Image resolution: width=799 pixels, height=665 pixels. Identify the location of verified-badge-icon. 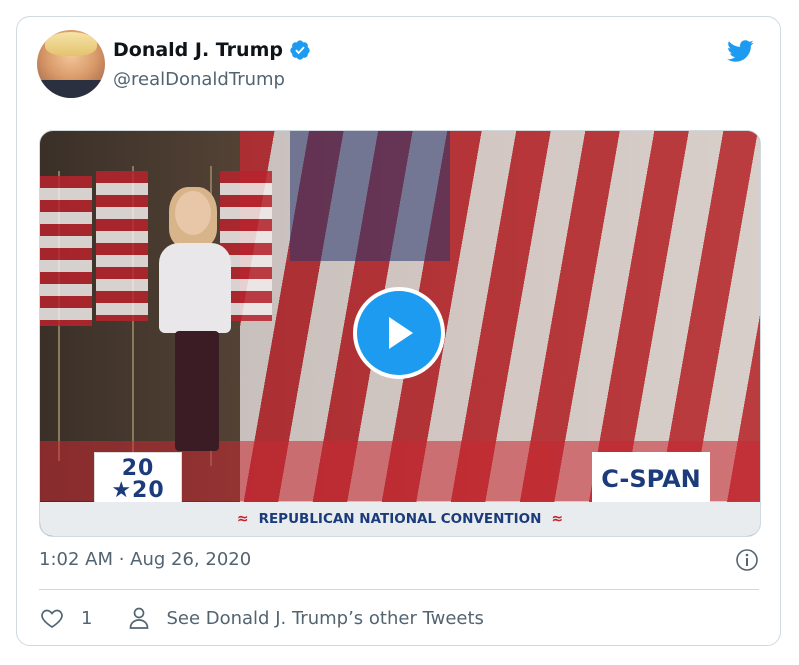
(300, 50).